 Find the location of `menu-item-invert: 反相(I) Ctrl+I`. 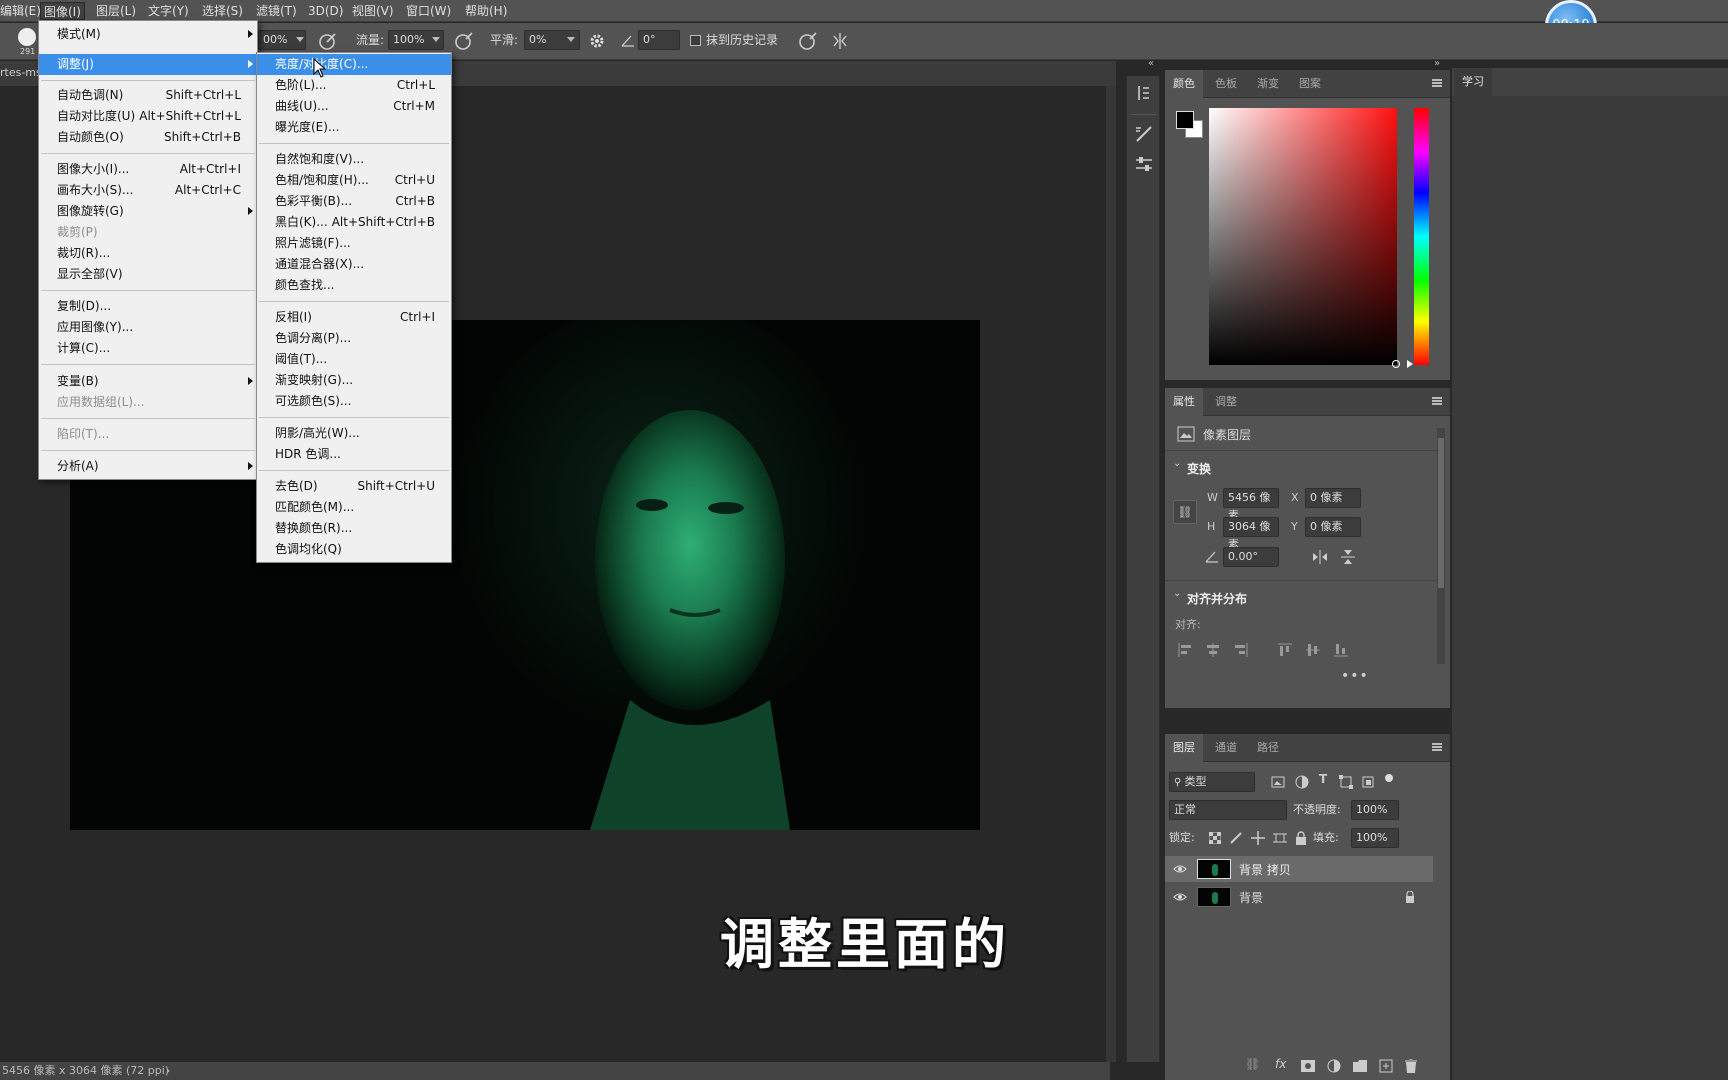

menu-item-invert: 反相(I) Ctrl+I is located at coordinates (354, 317).